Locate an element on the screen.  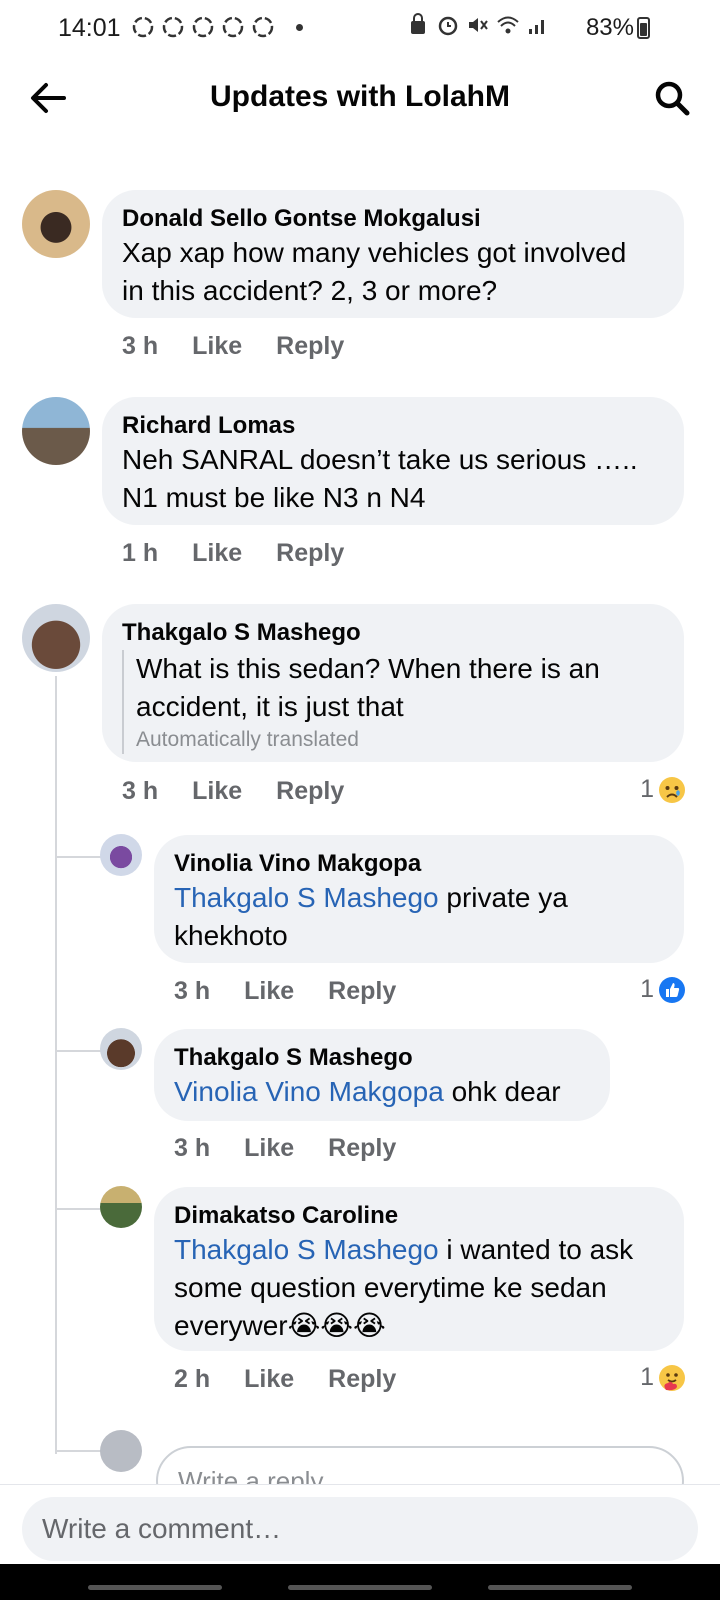
reply-text-line: khekhoto is located at coordinates (231, 935).